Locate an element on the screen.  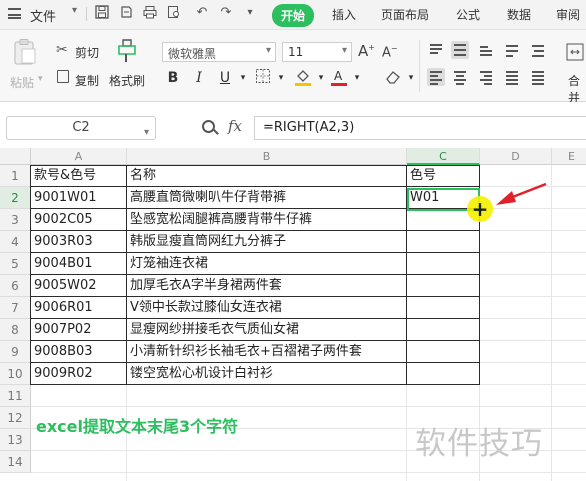
table-cell: 9008B03 is located at coordinates (78, 352).